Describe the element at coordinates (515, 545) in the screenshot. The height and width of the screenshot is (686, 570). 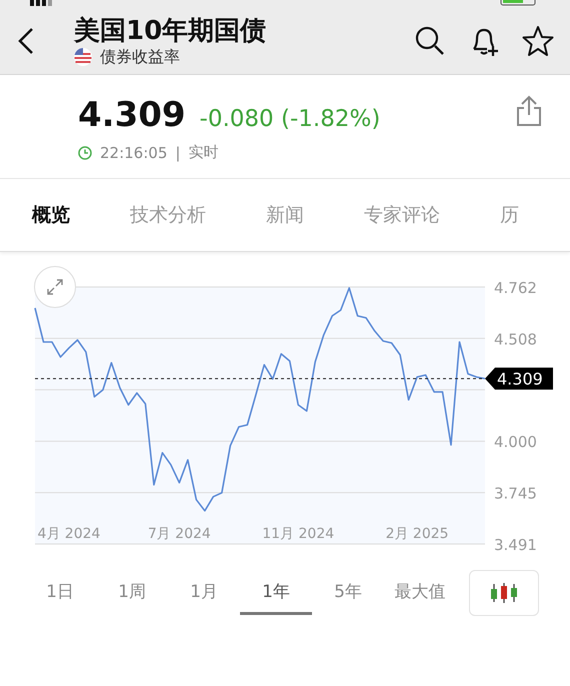
I see `axis-label: 3.491` at that location.